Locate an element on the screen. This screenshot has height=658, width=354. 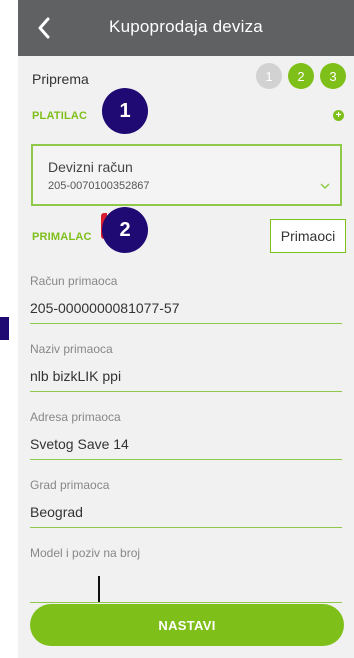
step-1: 1 is located at coordinates (269, 76).